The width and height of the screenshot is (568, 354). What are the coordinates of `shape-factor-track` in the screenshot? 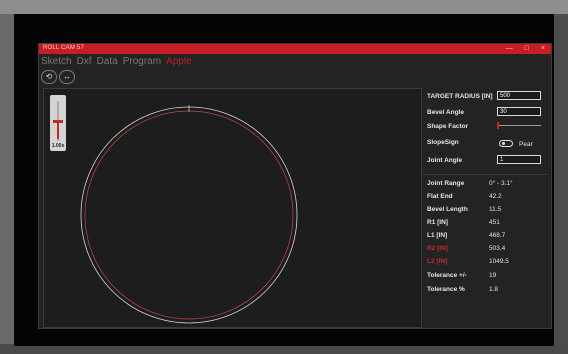 It's located at (520, 125).